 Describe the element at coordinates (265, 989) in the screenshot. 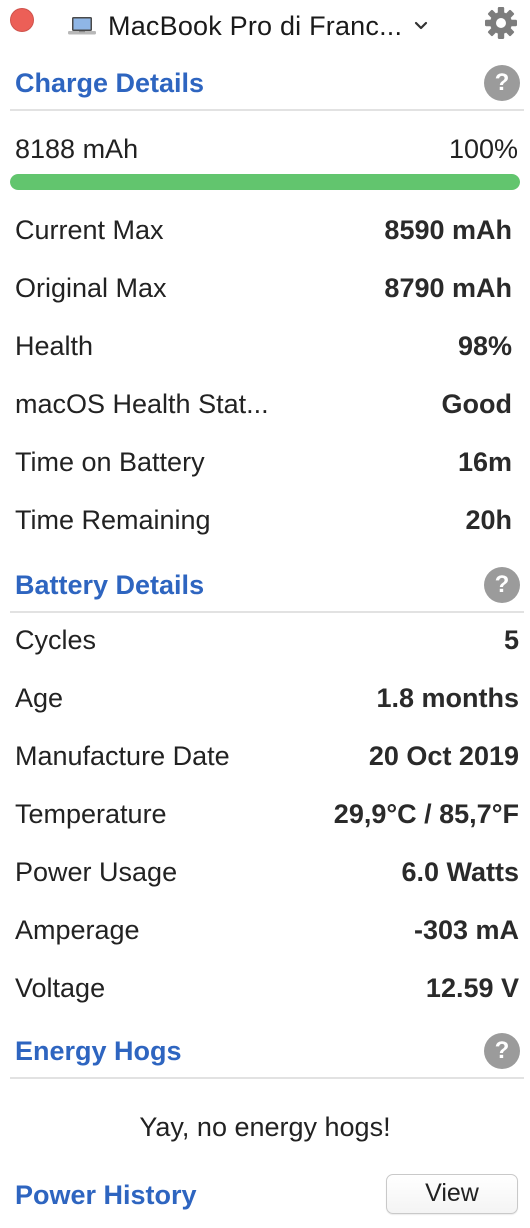

I see `row-voltage: Voltage 12.59 V` at that location.